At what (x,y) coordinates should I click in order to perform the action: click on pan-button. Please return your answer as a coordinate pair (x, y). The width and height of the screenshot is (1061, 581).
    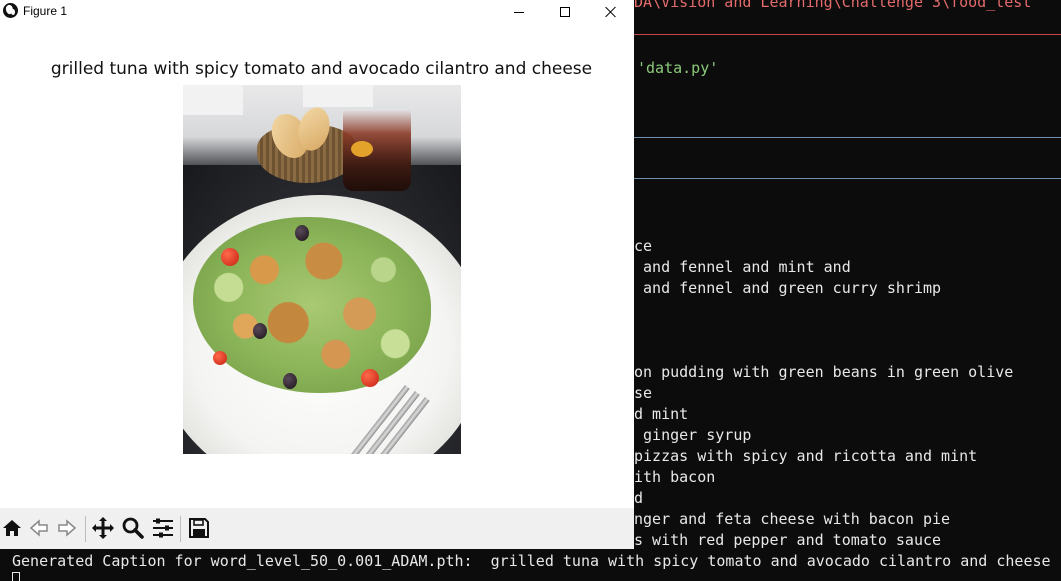
    Looking at the image, I should click on (103, 528).